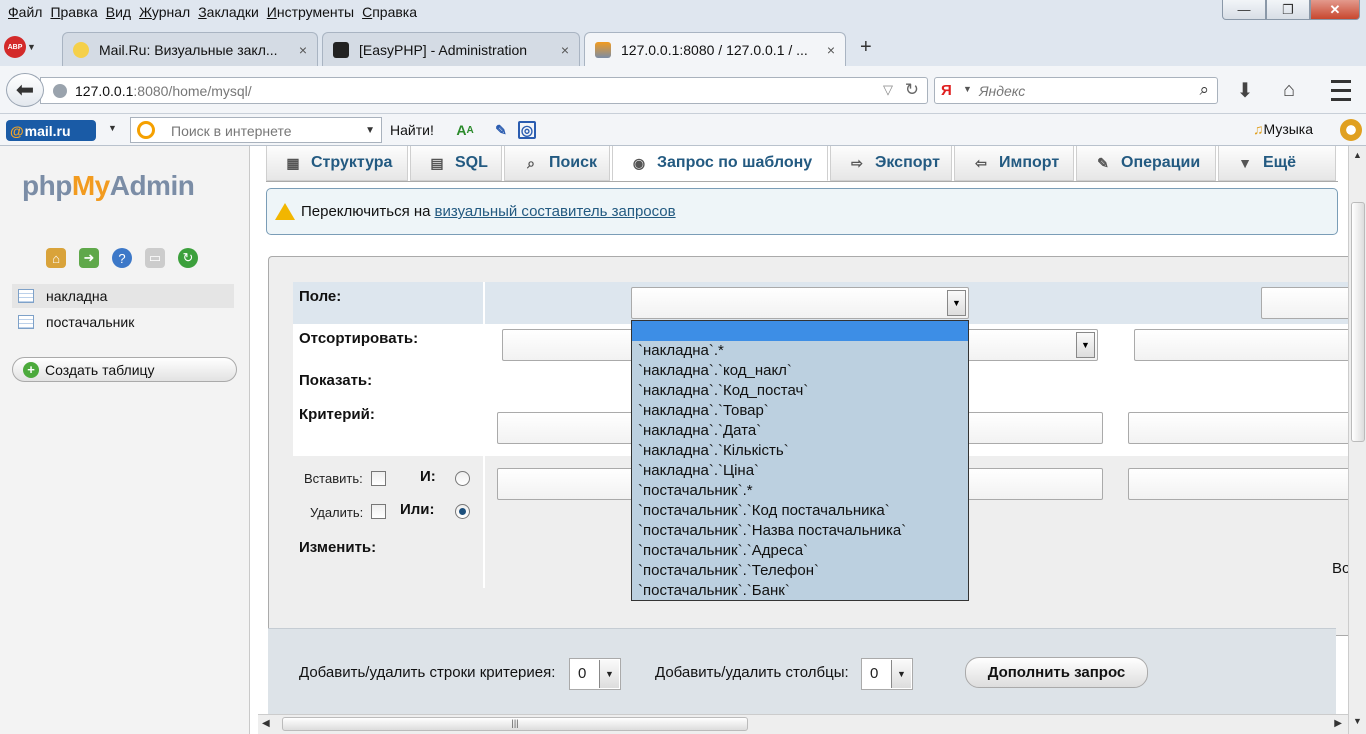  What do you see at coordinates (888, 90) in the screenshot?
I see `history-dropdown-icon: ▽` at bounding box center [888, 90].